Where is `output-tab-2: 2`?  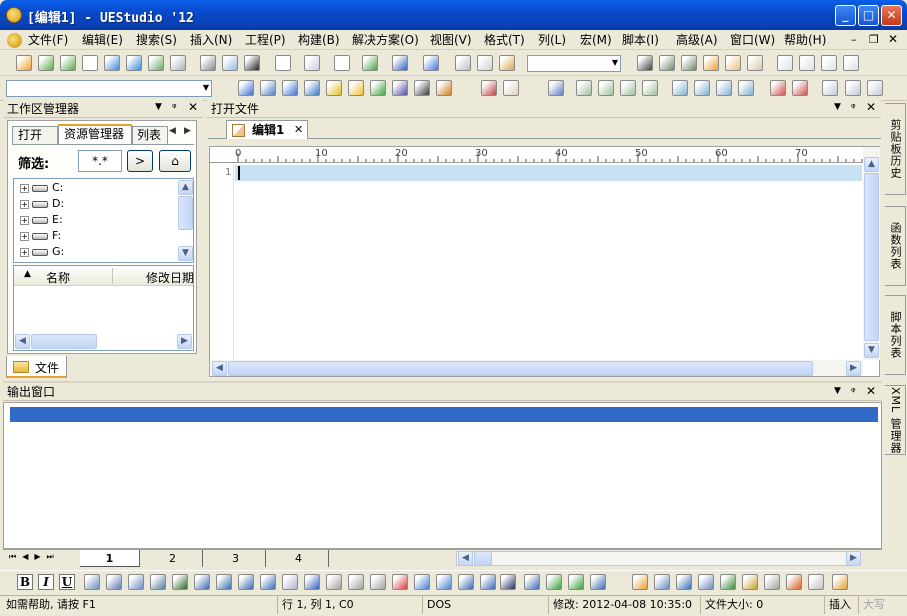
output-tab-2: 2 is located at coordinates (173, 558).